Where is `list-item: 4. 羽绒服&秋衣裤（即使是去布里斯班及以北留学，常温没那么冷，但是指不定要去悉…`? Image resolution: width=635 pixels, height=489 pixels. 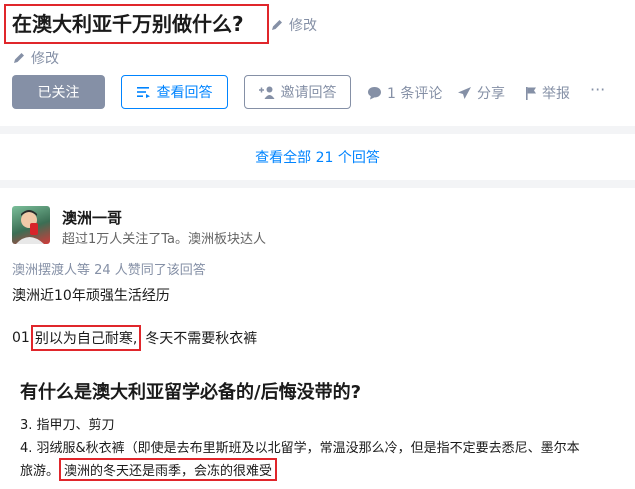
list-item: 4. 羽绒服&秋衣裤（即使是去布里斯班及以北留学，常温没那么冷，但是指不定要去悉… is located at coordinates (300, 448).